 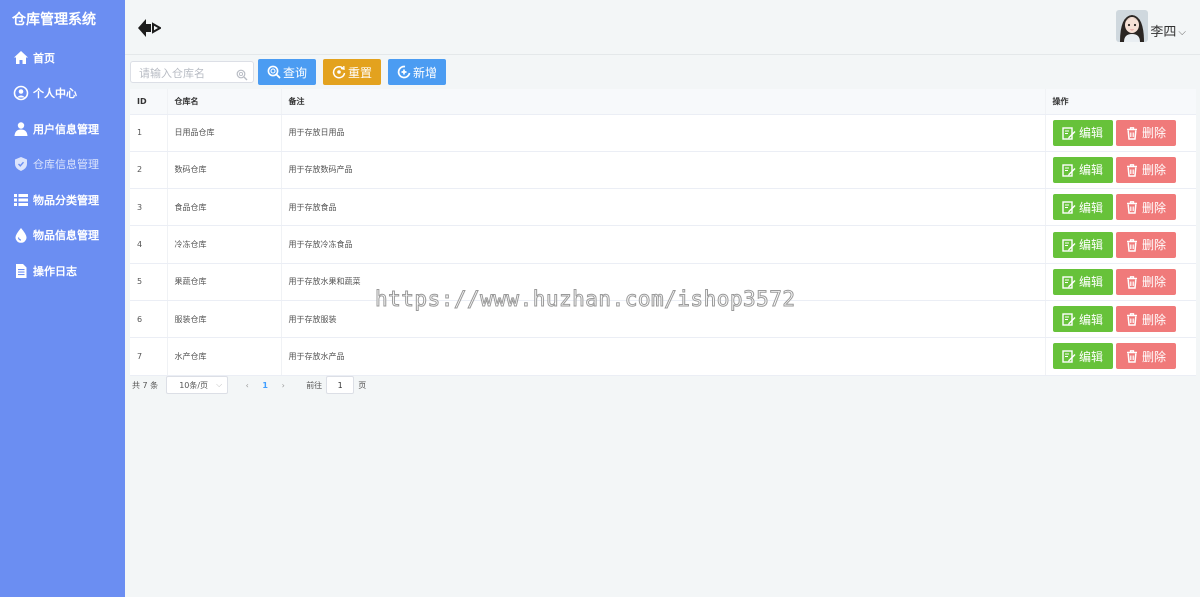 What do you see at coordinates (663, 244) in the screenshot?
I see `cell-remark: 用于存放冷冻食品` at bounding box center [663, 244].